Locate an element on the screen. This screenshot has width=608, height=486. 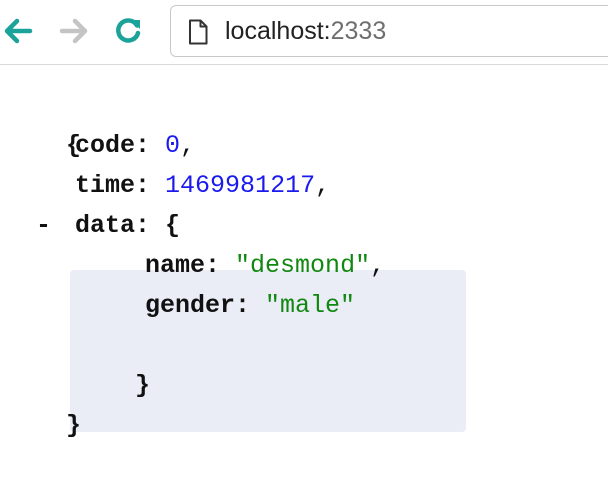
page-icon is located at coordinates (198, 32).